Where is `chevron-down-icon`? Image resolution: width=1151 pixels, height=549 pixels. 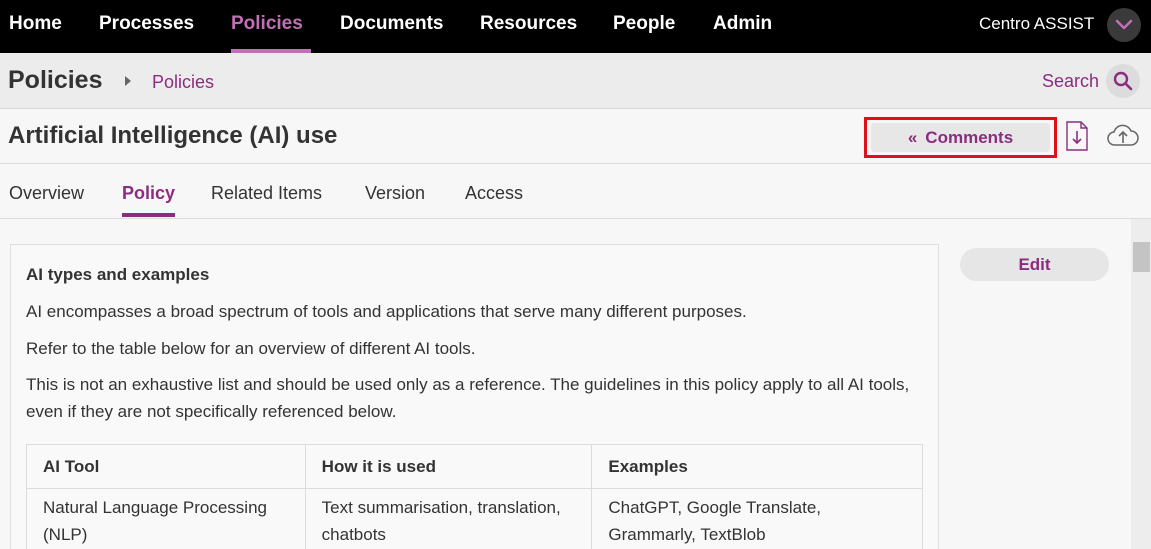
chevron-down-icon is located at coordinates (1124, 24).